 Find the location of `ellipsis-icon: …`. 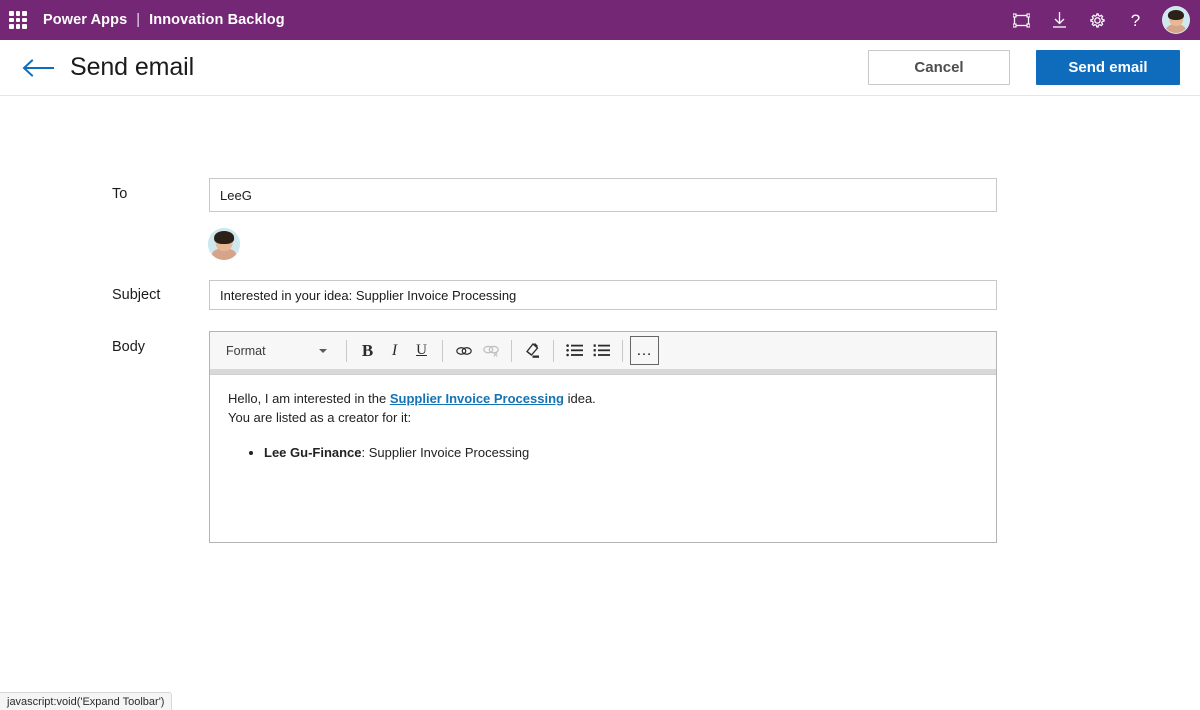

ellipsis-icon: … is located at coordinates (644, 350).